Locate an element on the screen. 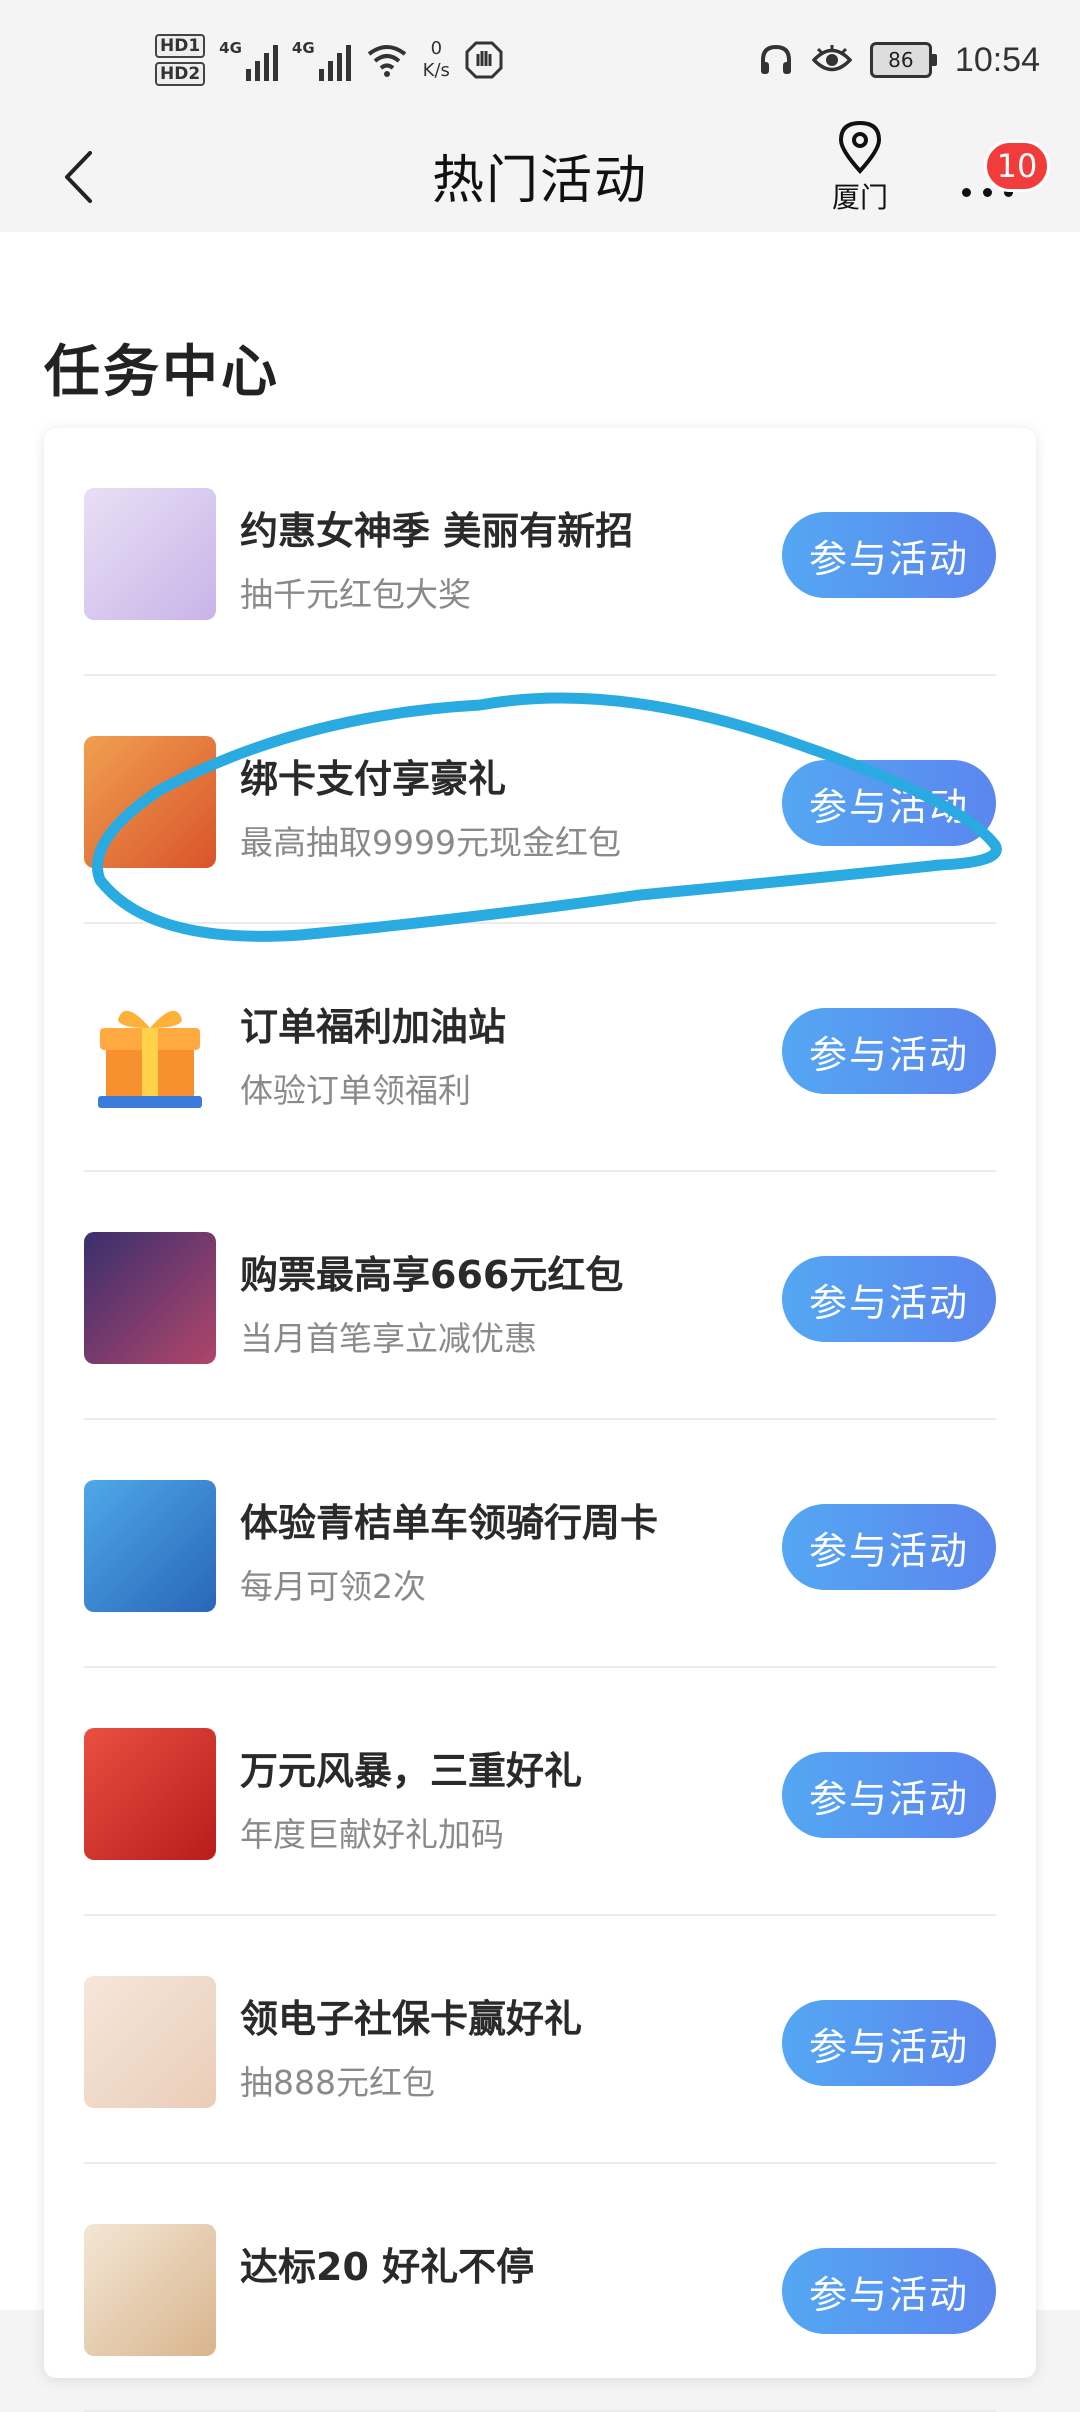 The height and width of the screenshot is (2412, 1080). signal-icon-2: 4G is located at coordinates (321, 60).